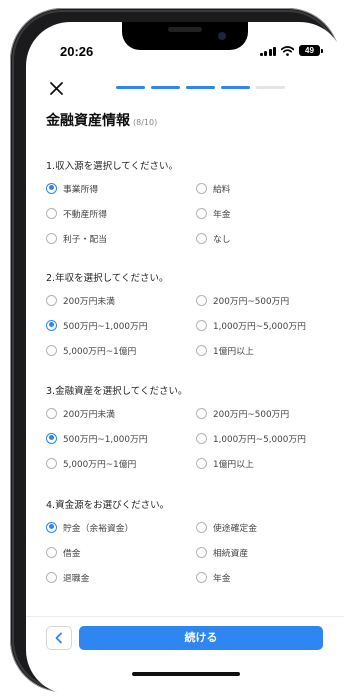 The width and height of the screenshot is (350, 700). What do you see at coordinates (112, 166) in the screenshot?
I see `section-title: 1.収入源を選択してください。` at bounding box center [112, 166].